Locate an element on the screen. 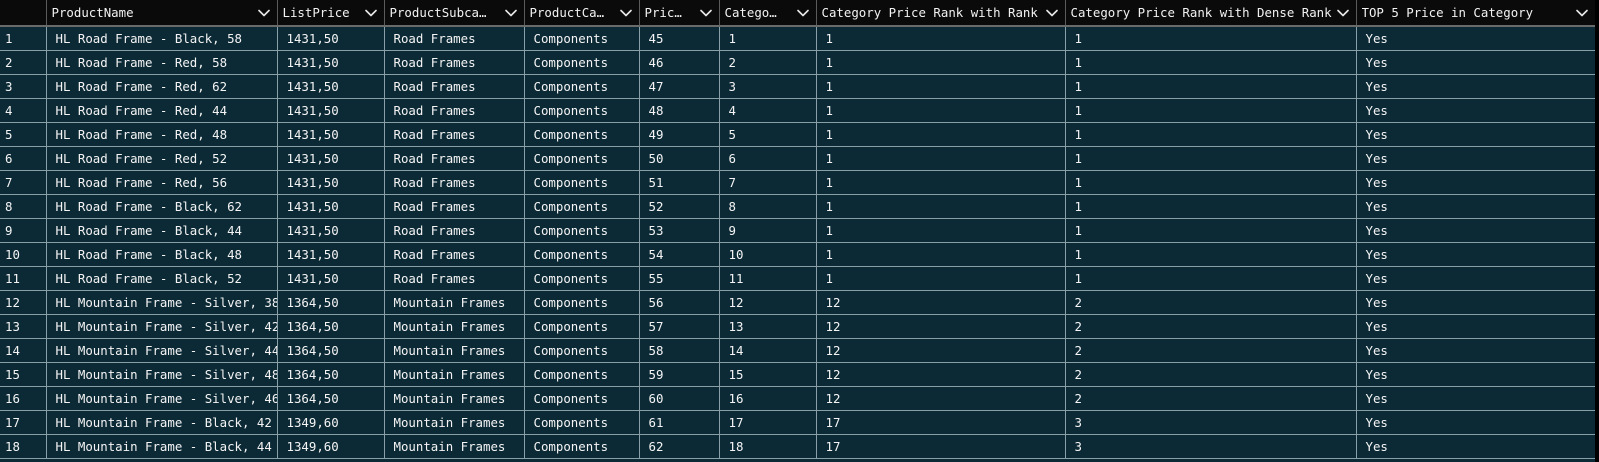 This screenshot has width=1599, height=462. price-rank-cell: 62 is located at coordinates (679, 446).